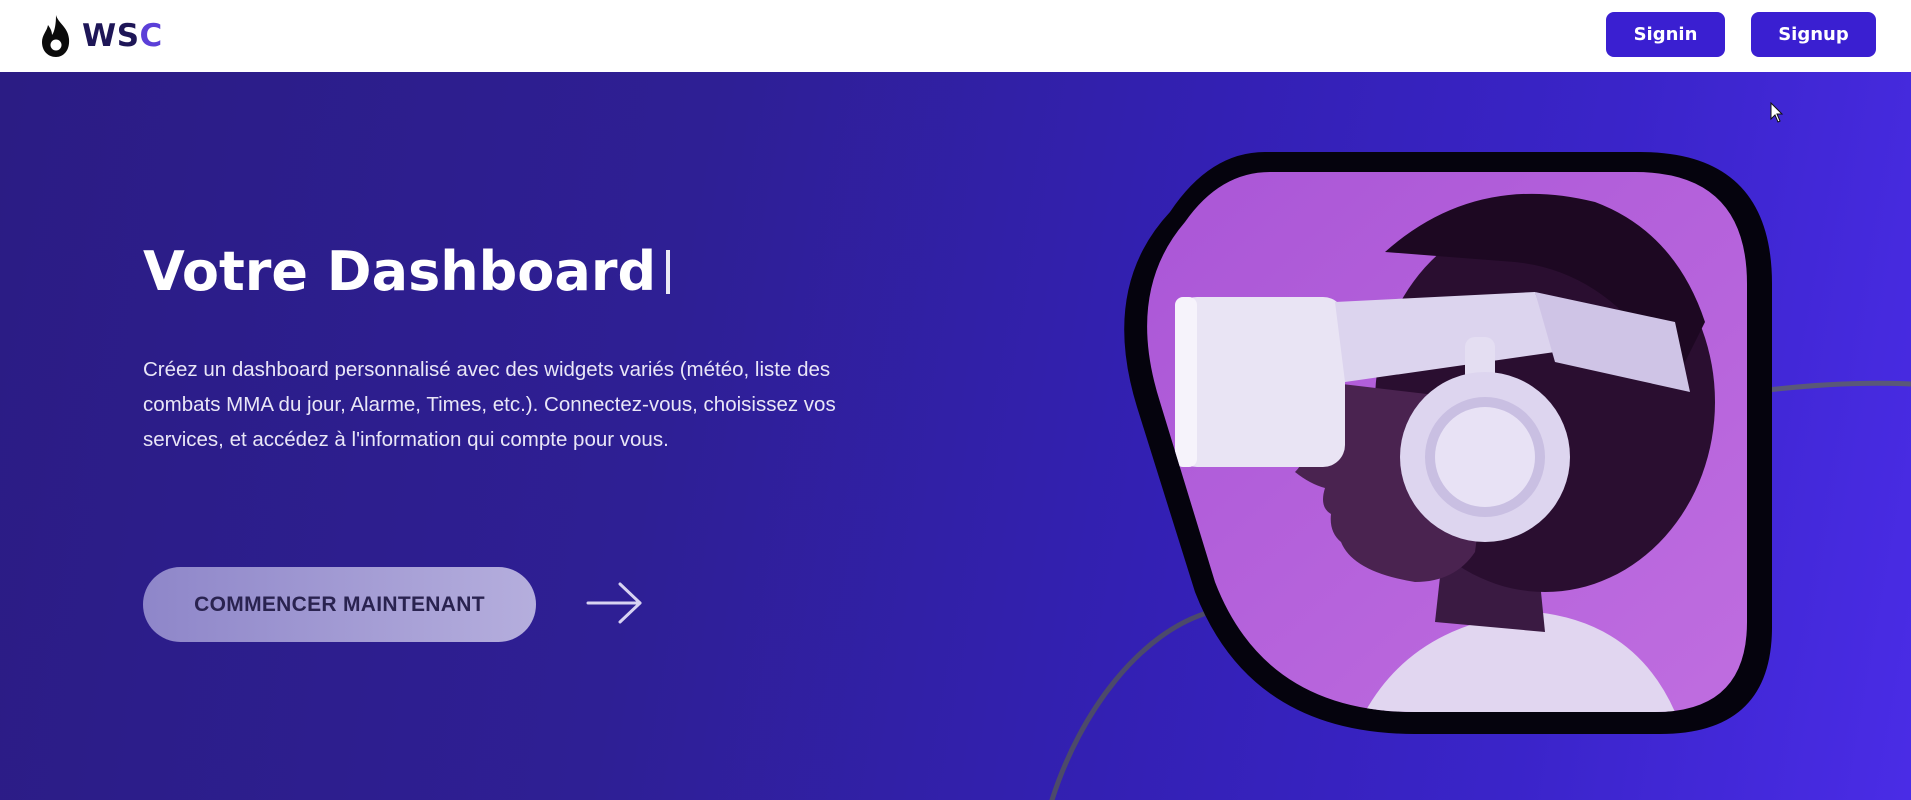 Image resolution: width=1911 pixels, height=800 pixels. I want to click on brand-name: WSC, so click(122, 36).